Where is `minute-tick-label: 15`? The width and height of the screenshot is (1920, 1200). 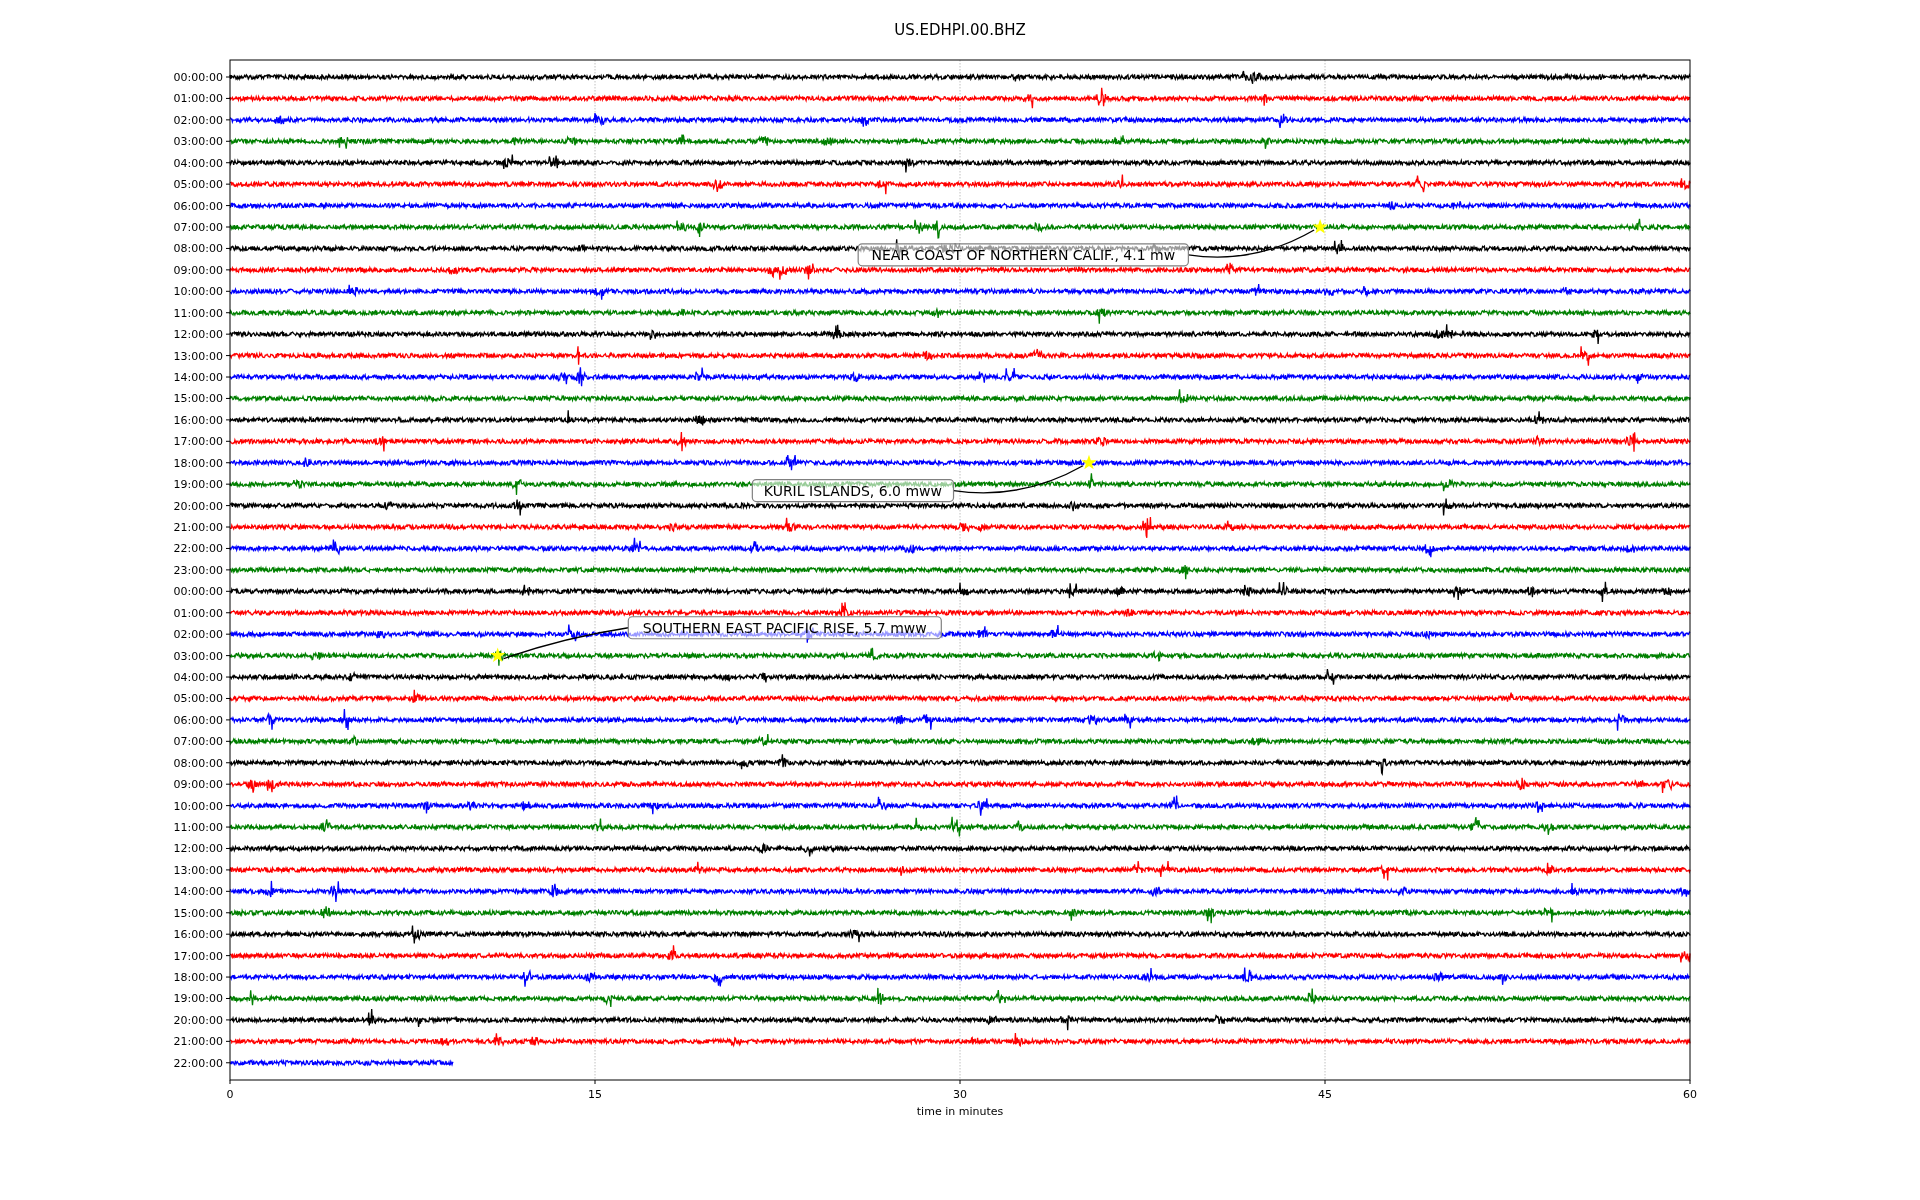
minute-tick-label: 15 is located at coordinates (595, 1094).